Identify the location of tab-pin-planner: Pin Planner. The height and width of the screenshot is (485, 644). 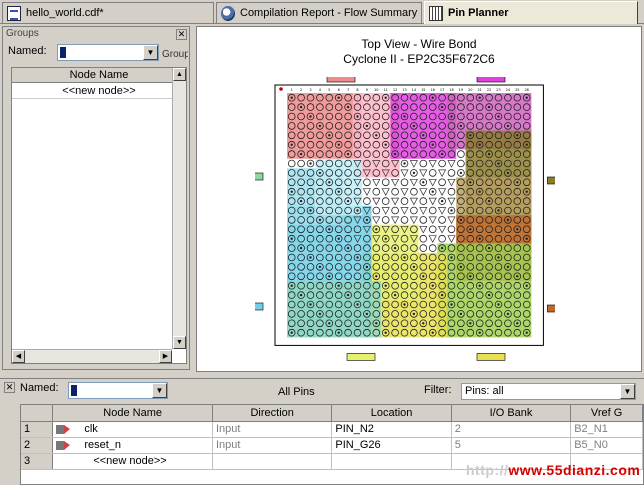
(531, 12).